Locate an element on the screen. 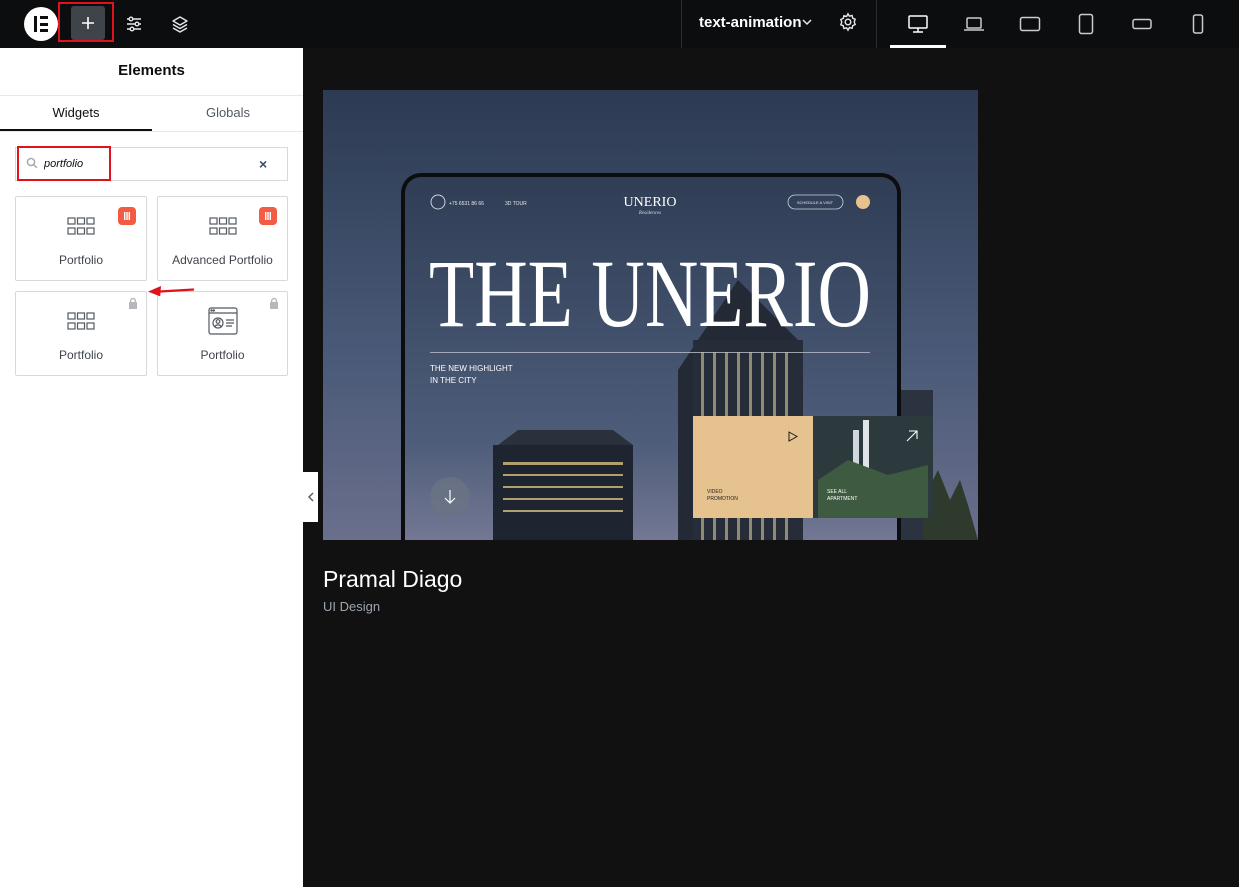 Image resolution: width=1239 pixels, height=887 pixels. add-element-button is located at coordinates (88, 23).